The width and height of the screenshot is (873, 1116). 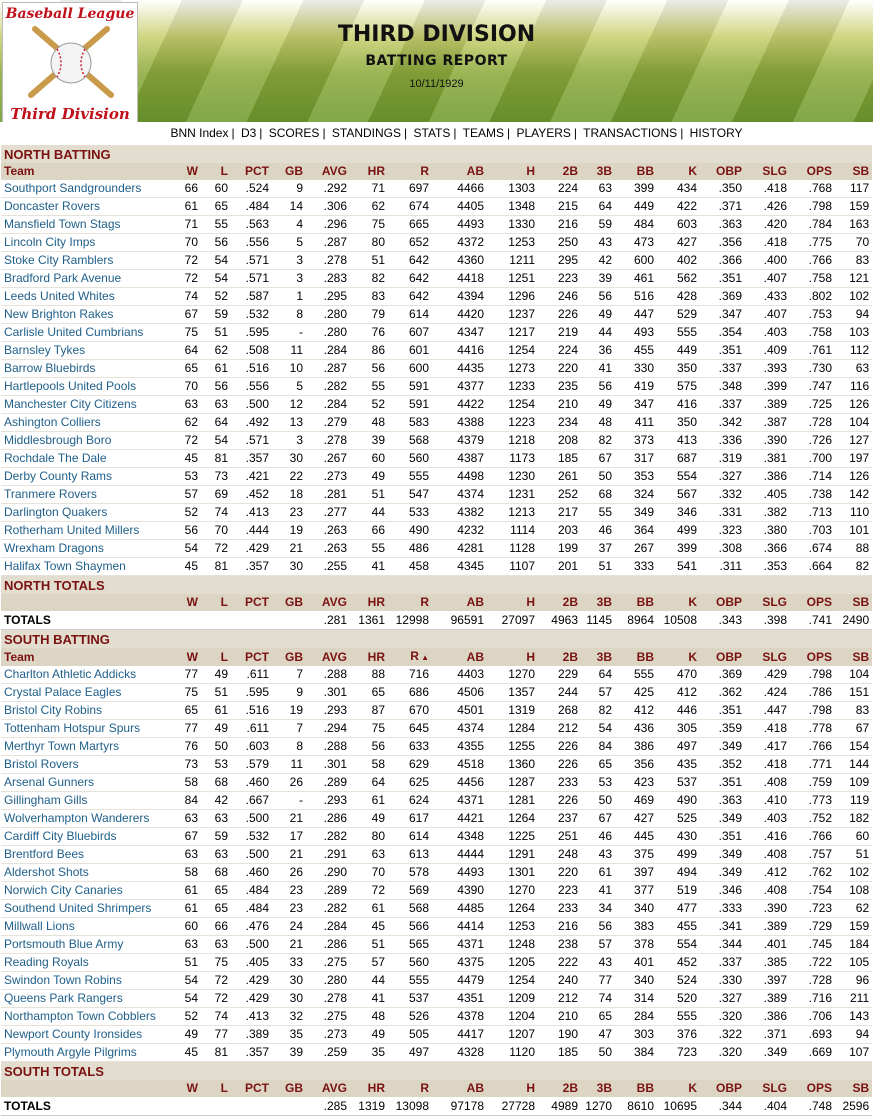 What do you see at coordinates (410, 171) in the screenshot?
I see `column-header-r: R` at bounding box center [410, 171].